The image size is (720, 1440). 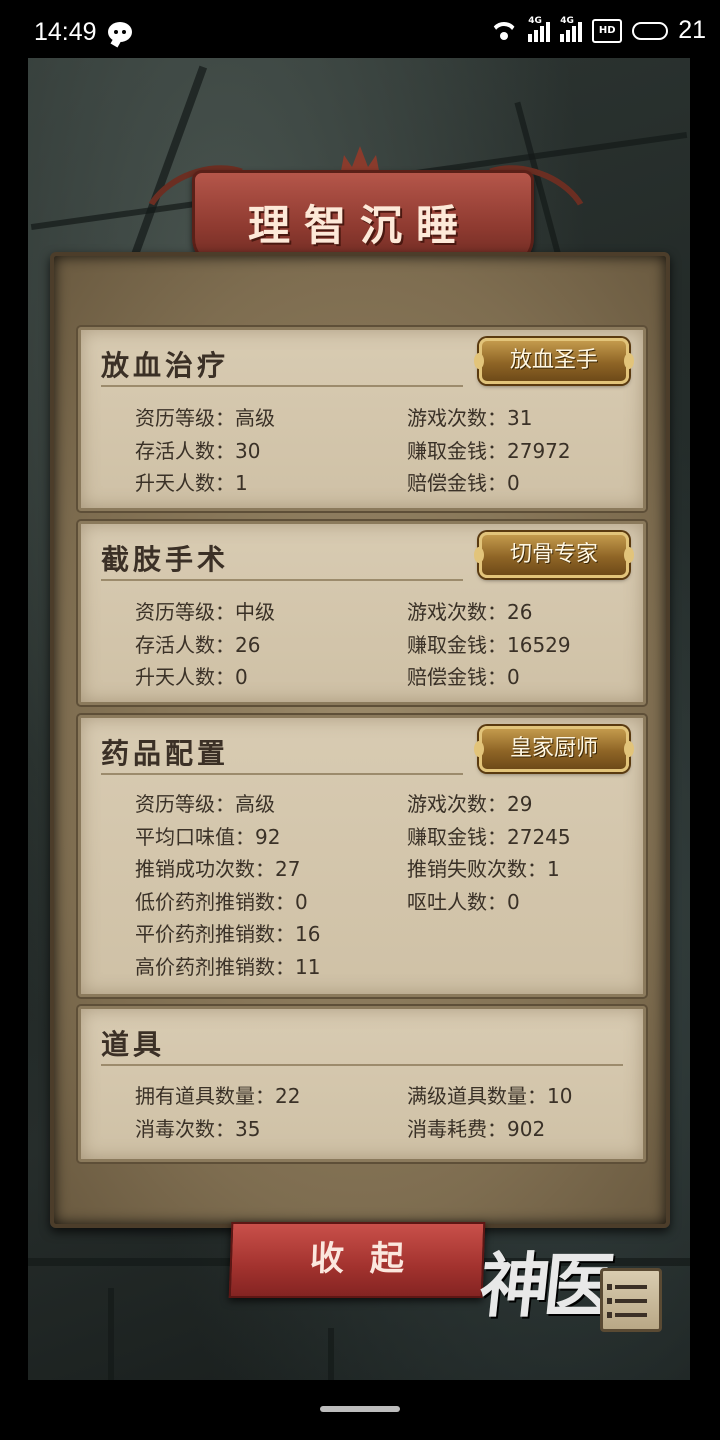 I want to click on status-bar: 14:49 4G 4G HD 21, so click(x=360, y=29).